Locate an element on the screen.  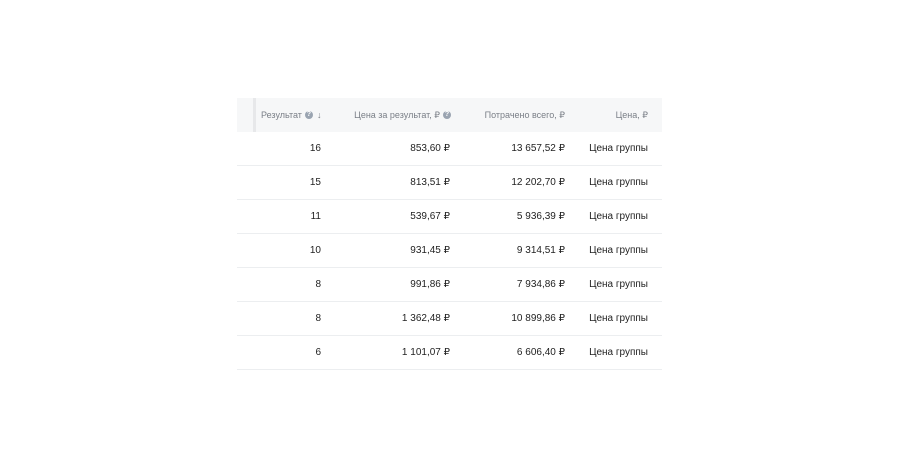
column-header-price: Цена, ₽ is located at coordinates (632, 115).